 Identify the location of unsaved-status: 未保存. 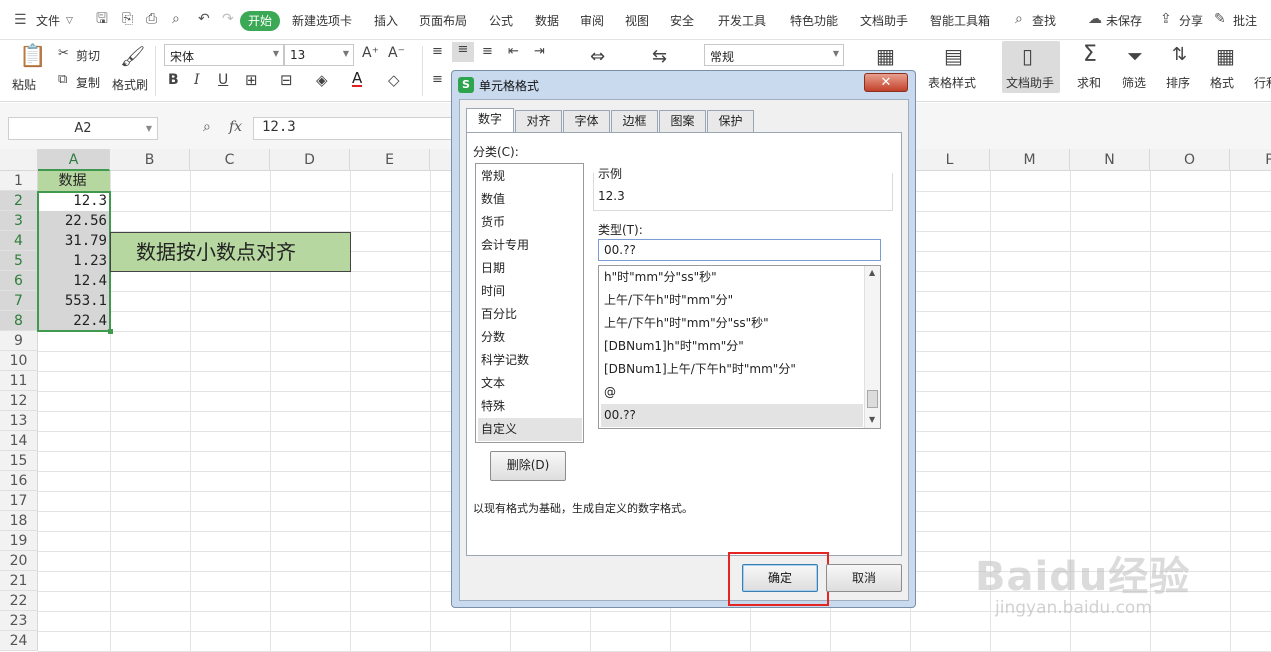
(1124, 20).